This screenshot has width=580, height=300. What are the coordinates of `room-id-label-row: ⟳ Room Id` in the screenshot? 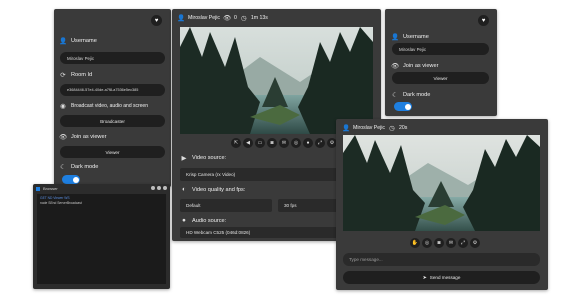 It's located at (75, 75).